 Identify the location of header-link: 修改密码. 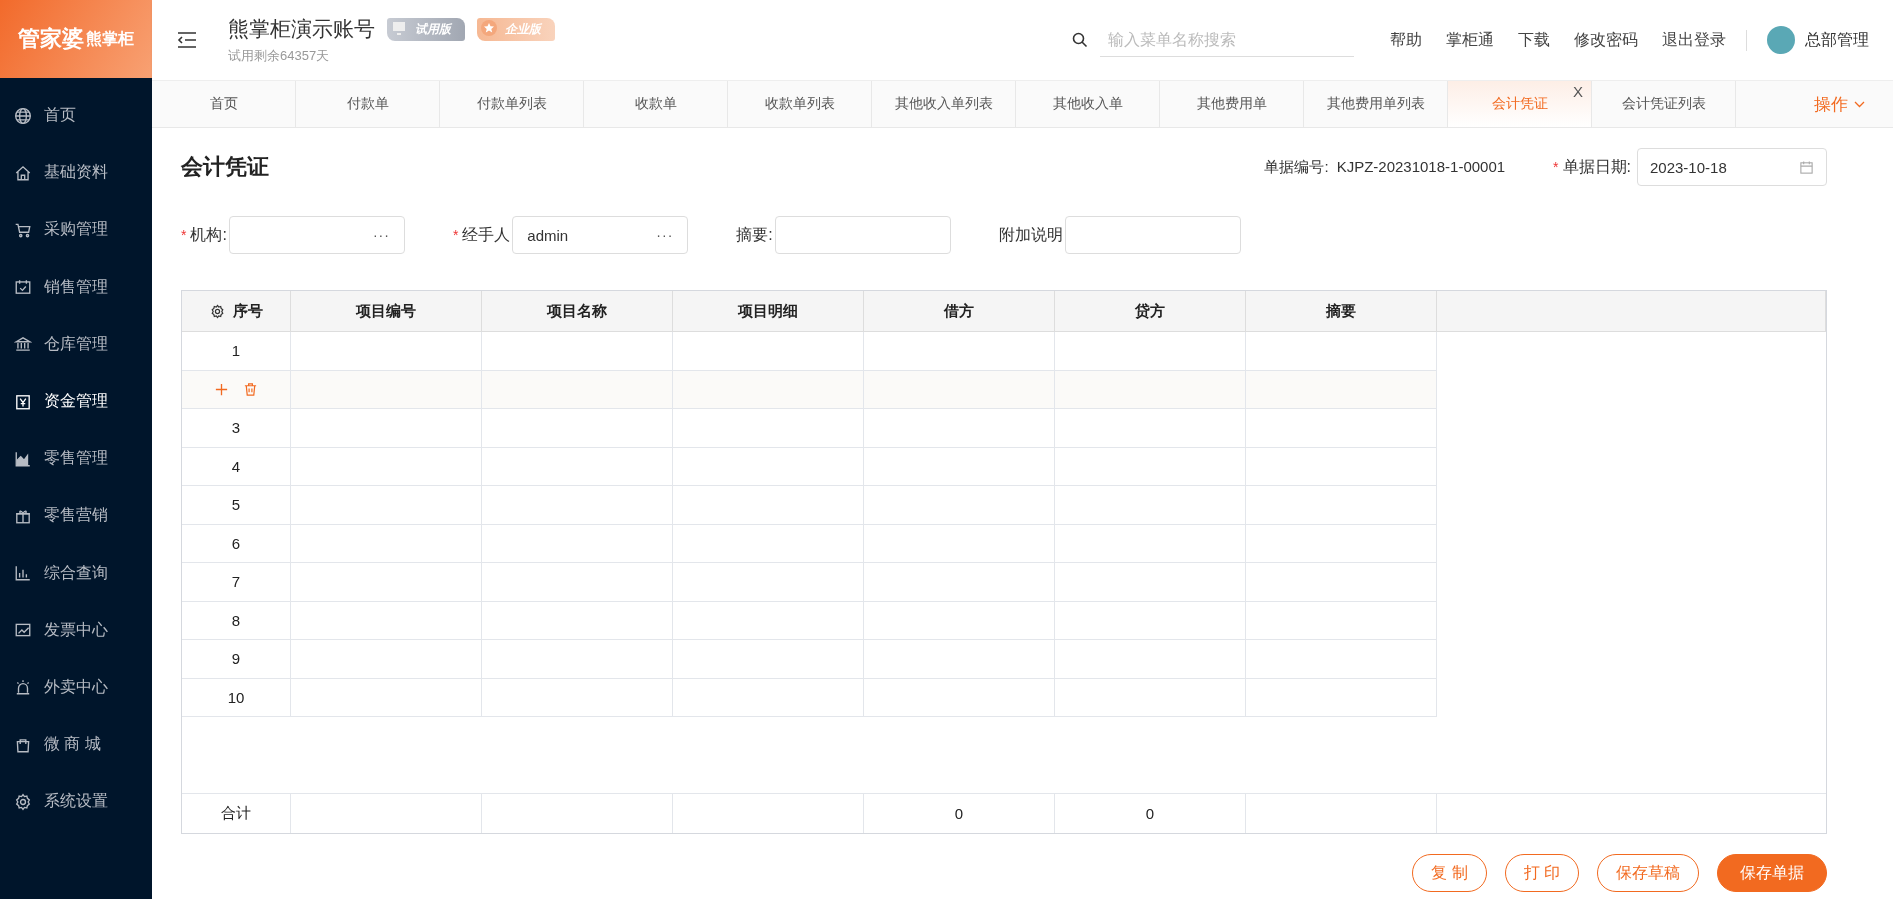
(1606, 40).